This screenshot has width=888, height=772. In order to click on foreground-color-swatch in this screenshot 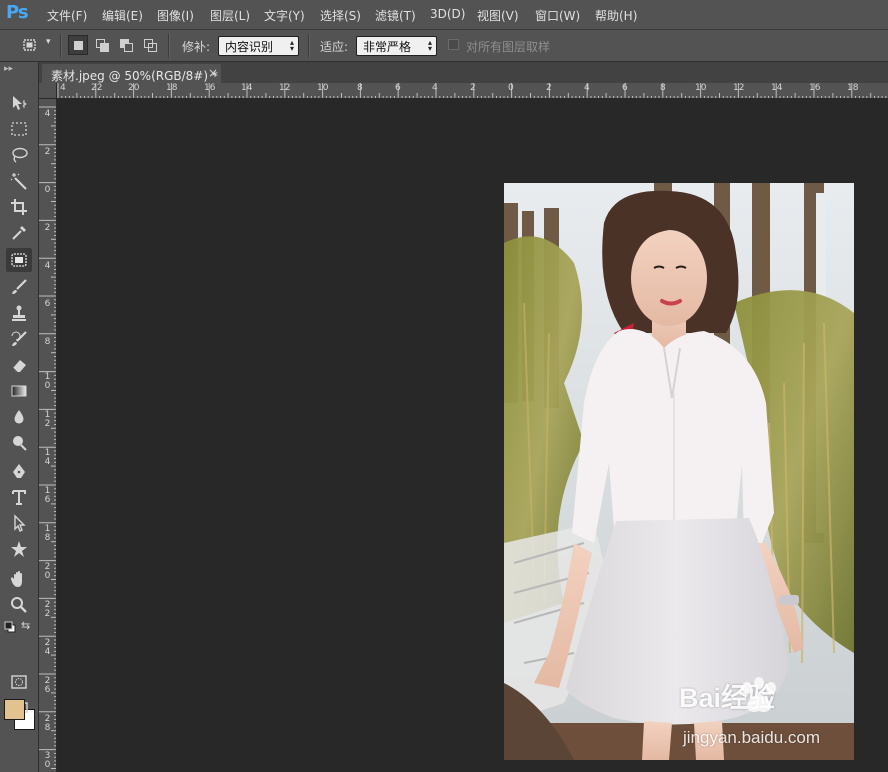, I will do `click(14, 709)`.